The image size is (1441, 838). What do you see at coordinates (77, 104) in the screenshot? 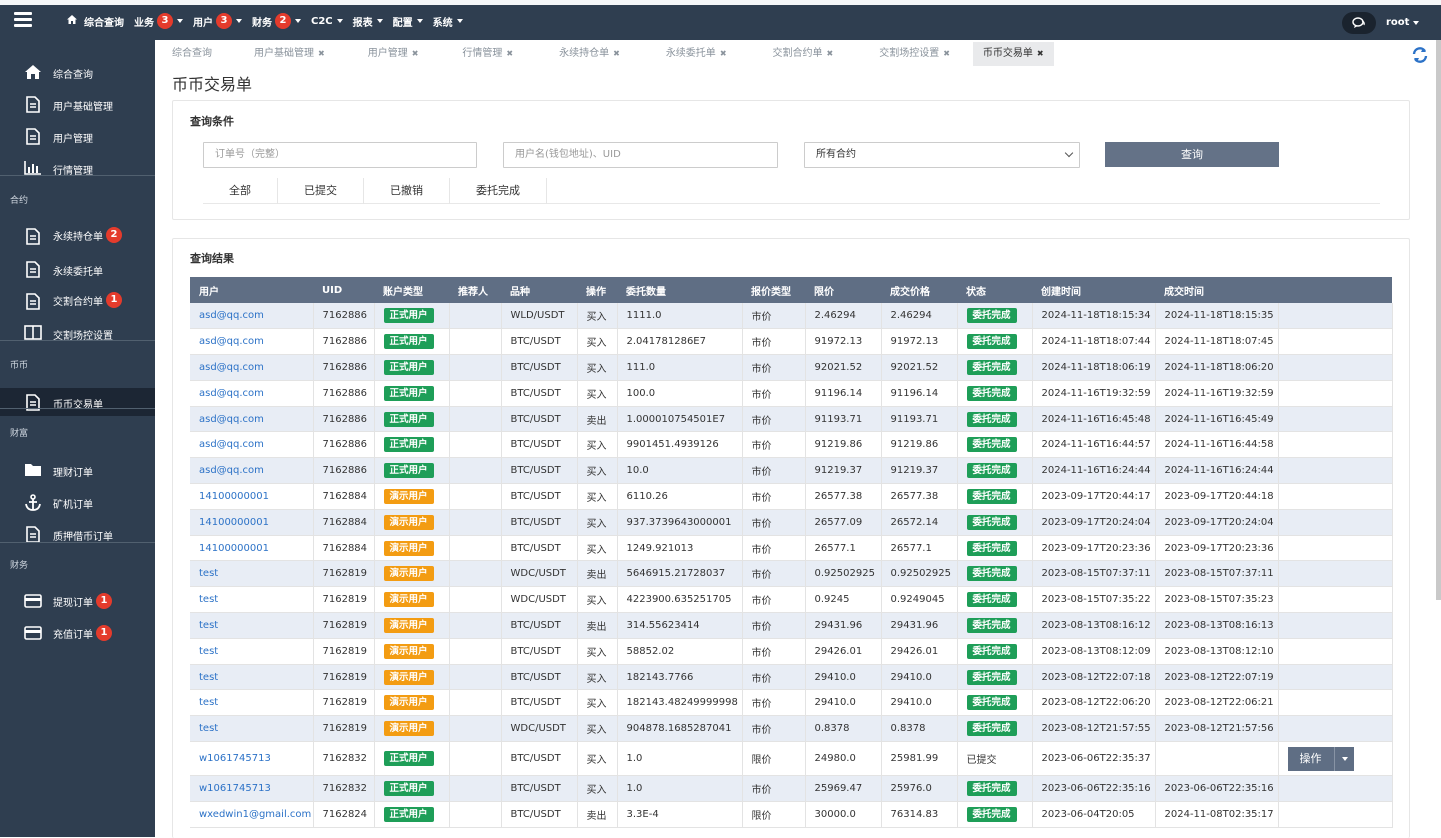
I see `sidebar-item: 用户基础管理` at bounding box center [77, 104].